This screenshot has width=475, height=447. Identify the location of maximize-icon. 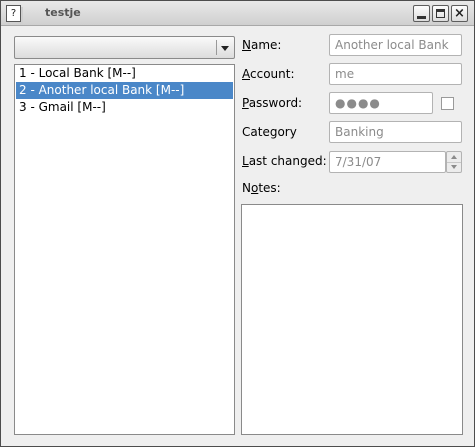
(440, 13).